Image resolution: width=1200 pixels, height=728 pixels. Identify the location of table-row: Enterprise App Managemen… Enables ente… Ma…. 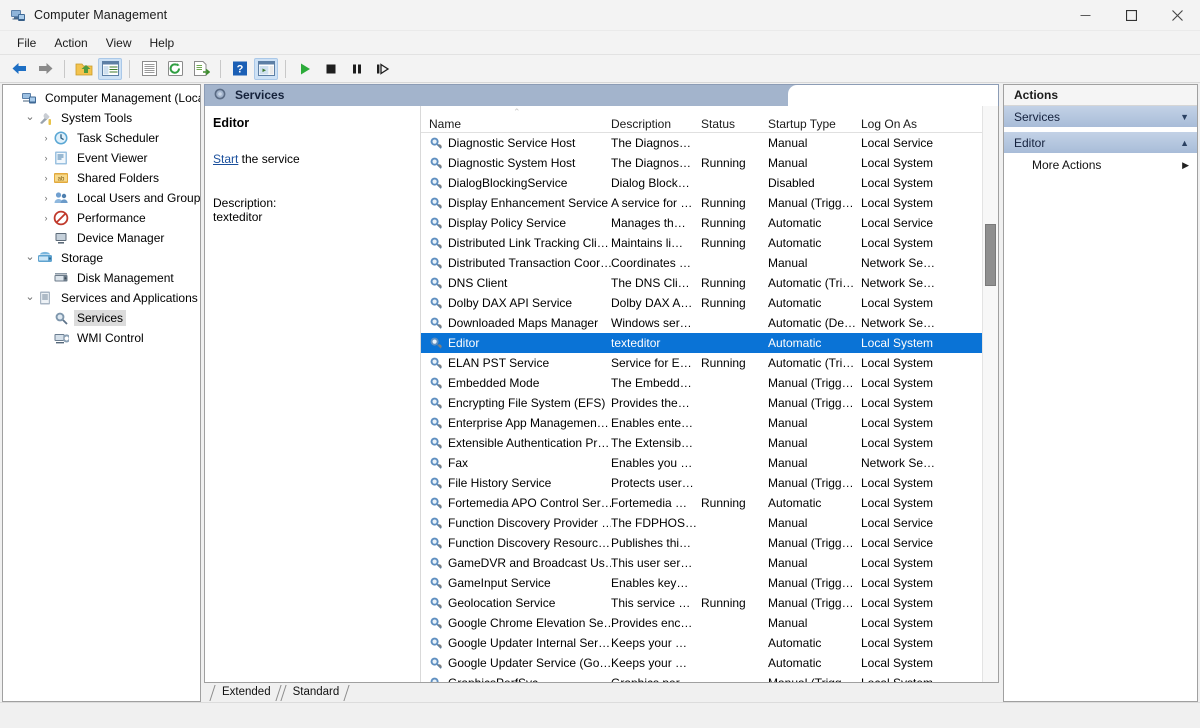
(709, 423).